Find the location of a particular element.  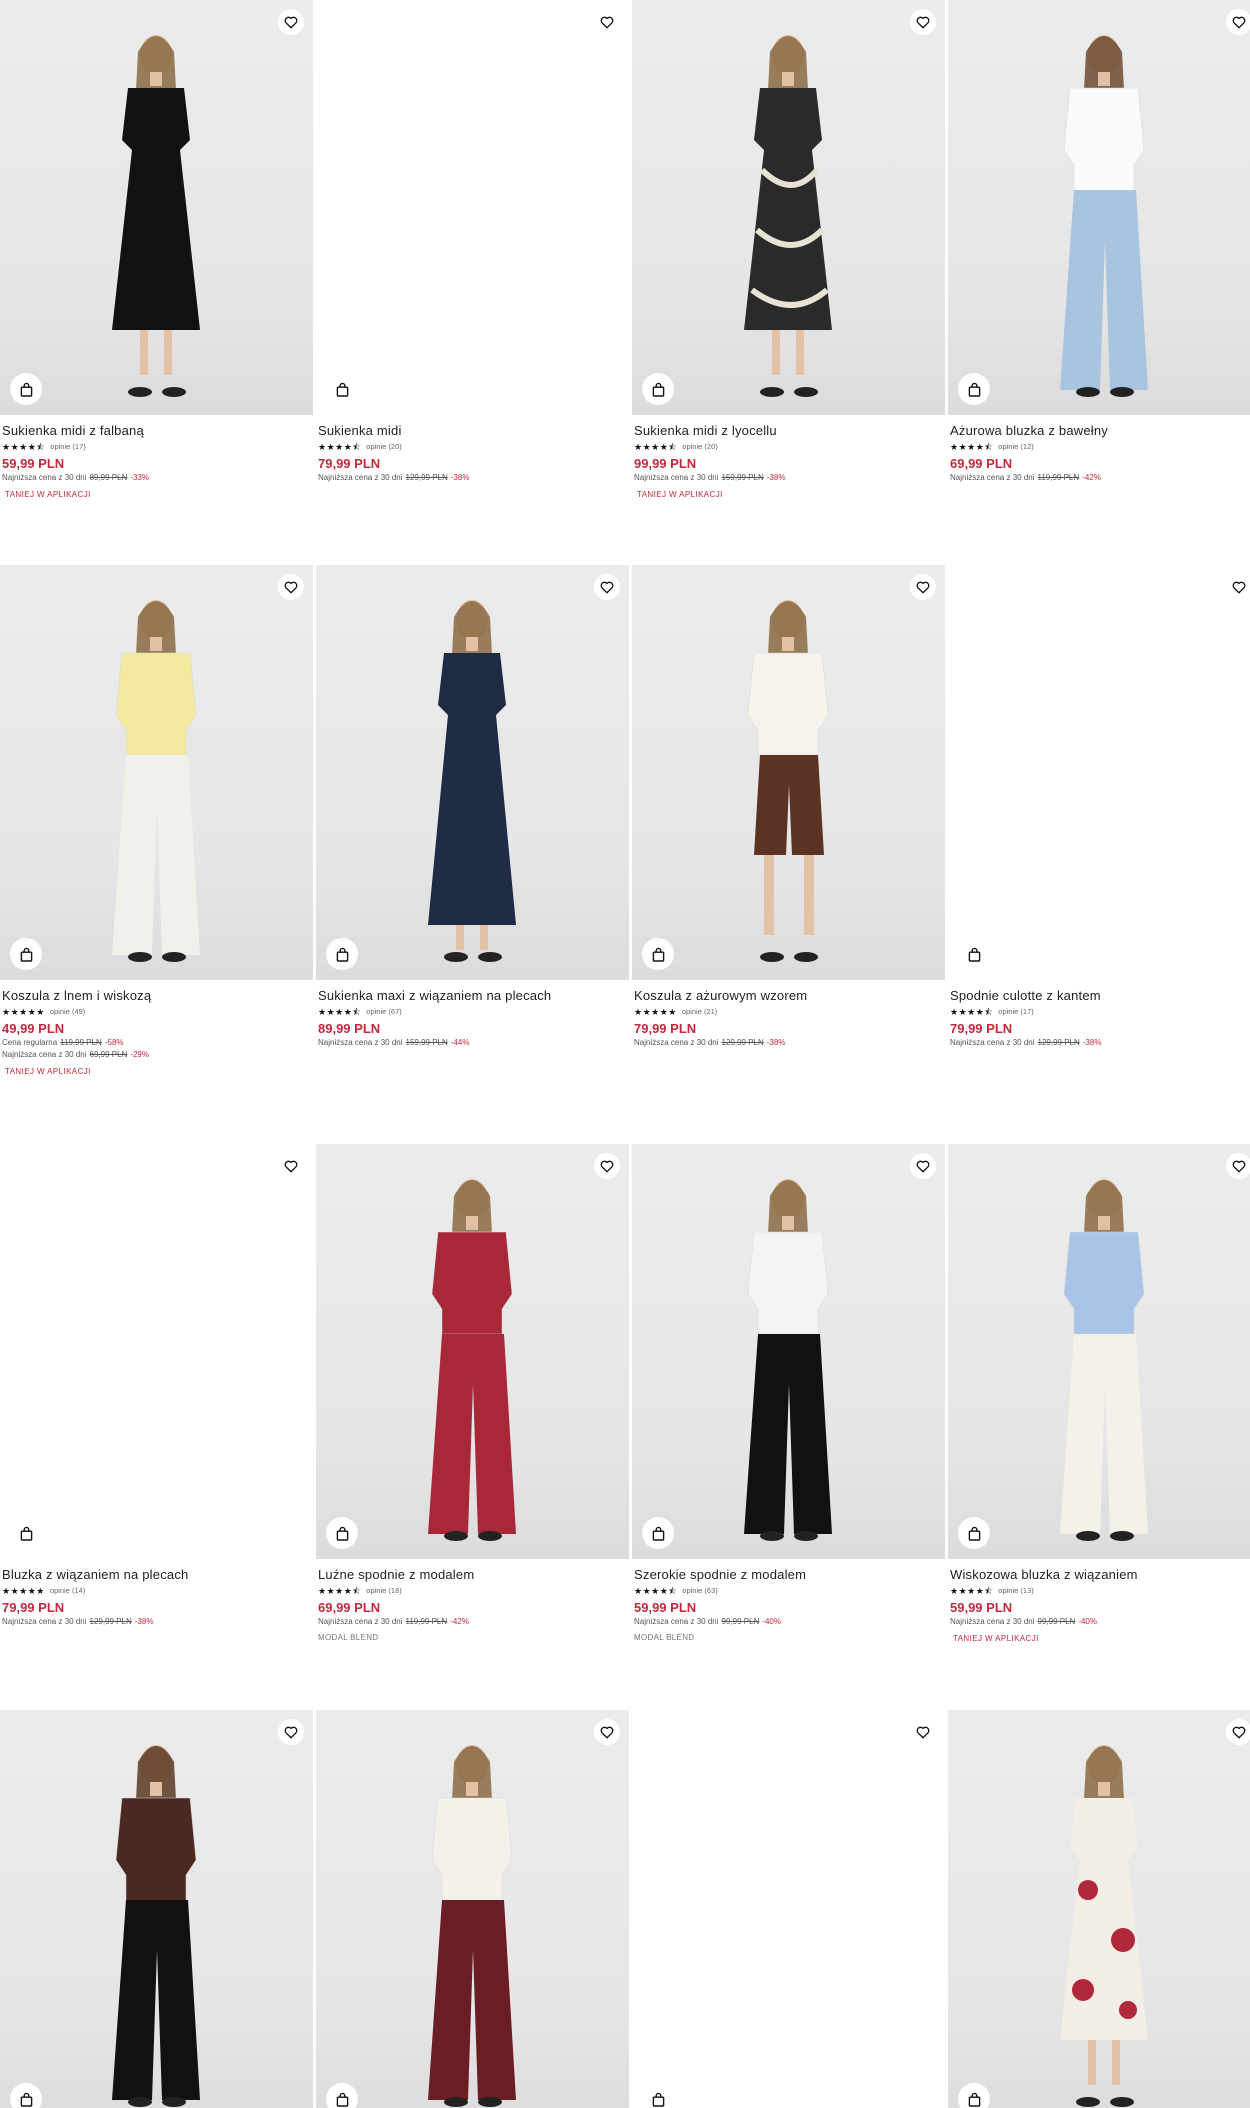

product-title: Szerokie spodnie z modalem is located at coordinates (788, 1574).